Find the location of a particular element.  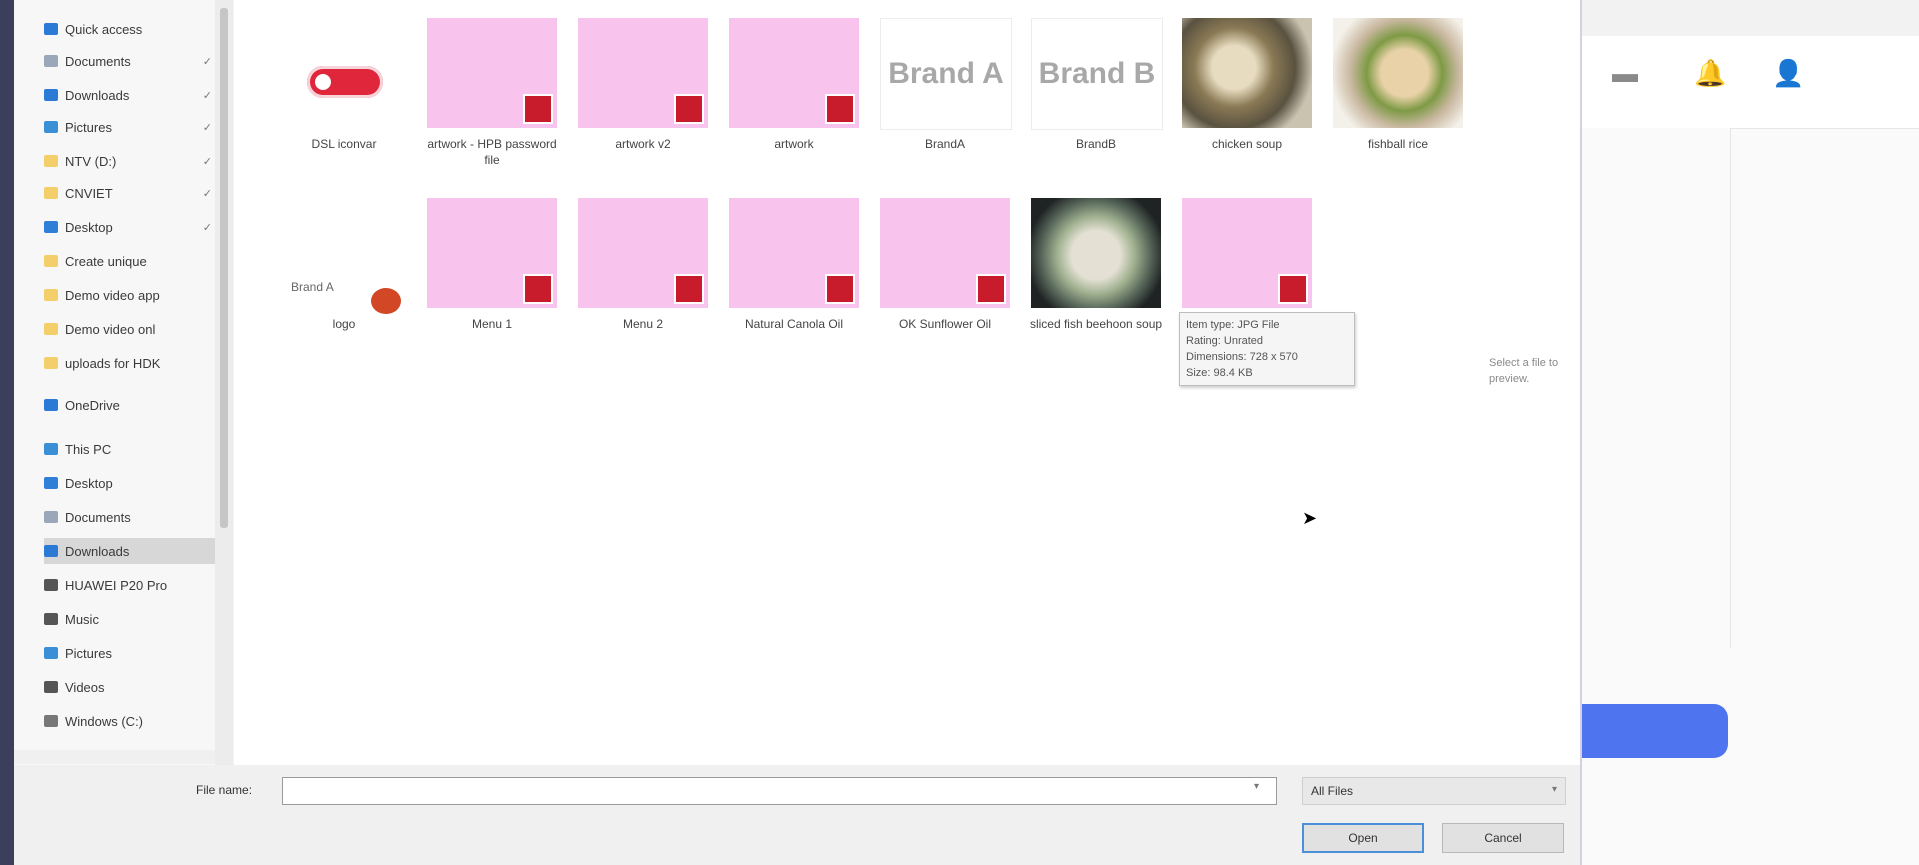

file-name-input is located at coordinates (779, 791).